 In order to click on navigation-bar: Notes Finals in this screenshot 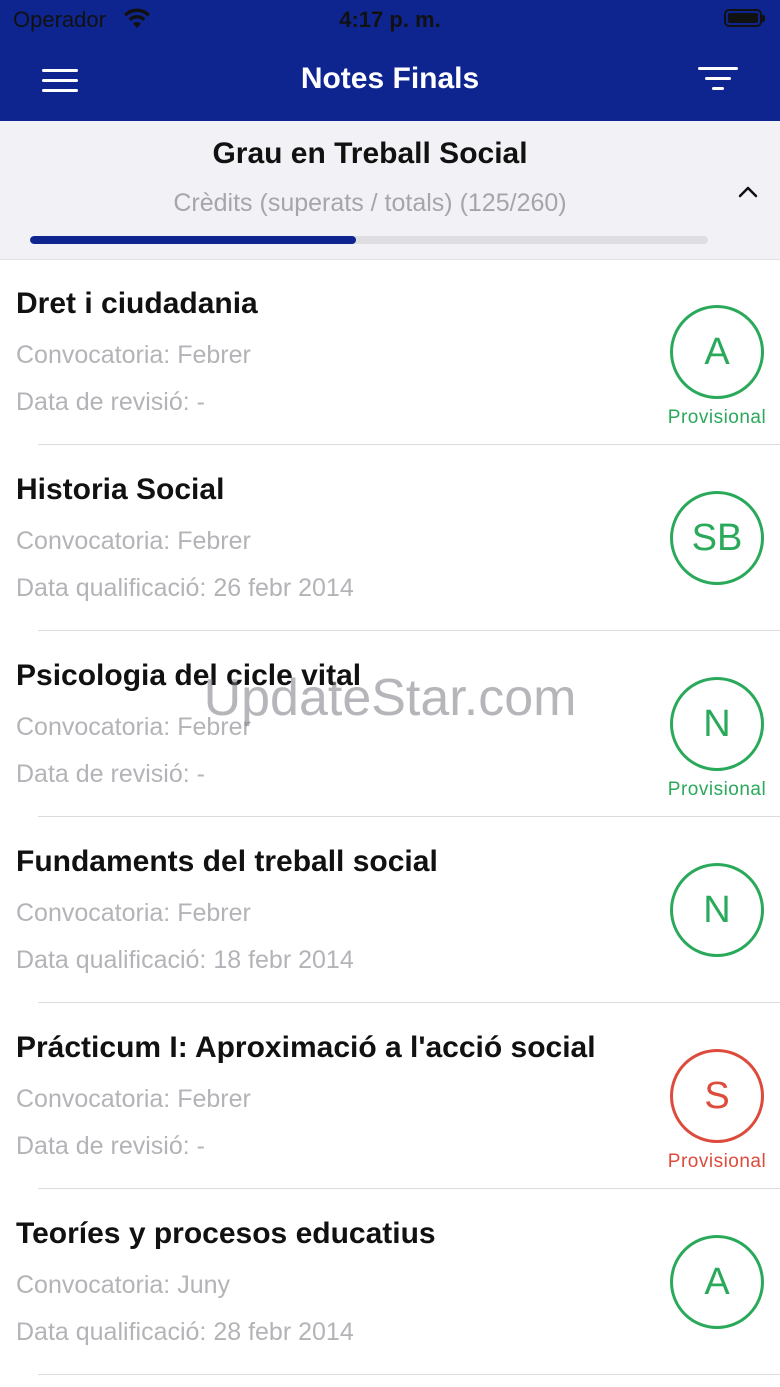, I will do `click(390, 80)`.